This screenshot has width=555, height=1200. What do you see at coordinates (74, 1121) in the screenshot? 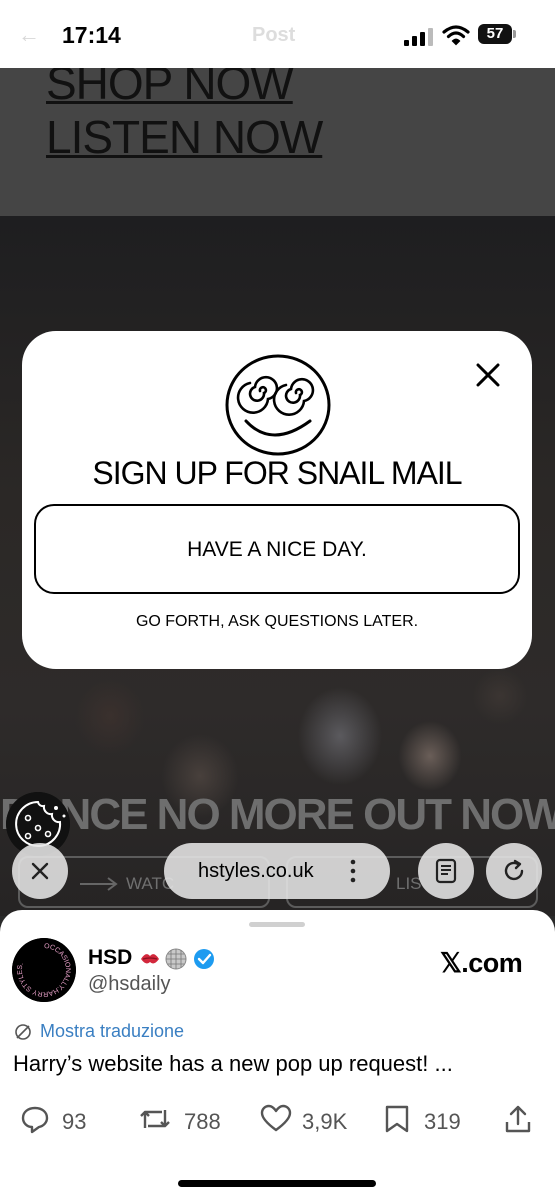
I see `reply-count: 93` at bounding box center [74, 1121].